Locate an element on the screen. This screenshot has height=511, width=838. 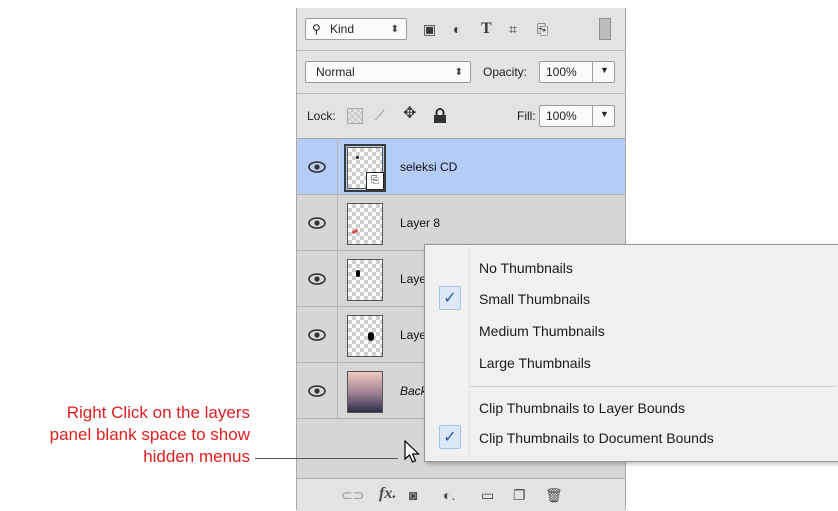
filter-bar: ⚲ Kind ⬍ ▣ ◐ T ⌗ ⎘ is located at coordinates (461, 29).